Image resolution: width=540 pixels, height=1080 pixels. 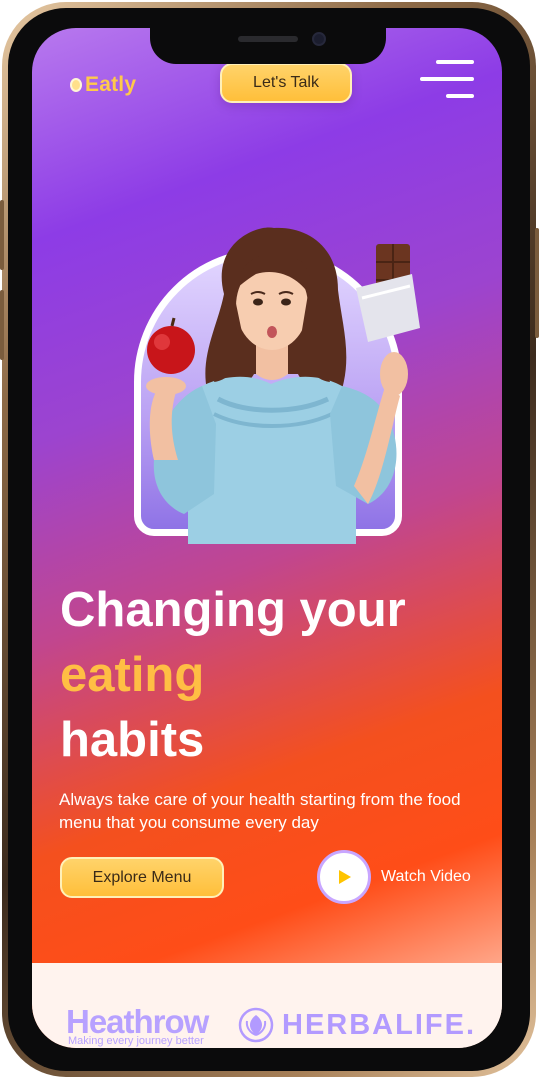 What do you see at coordinates (426, 876) in the screenshot?
I see `watch-video-label: Watch Video` at bounding box center [426, 876].